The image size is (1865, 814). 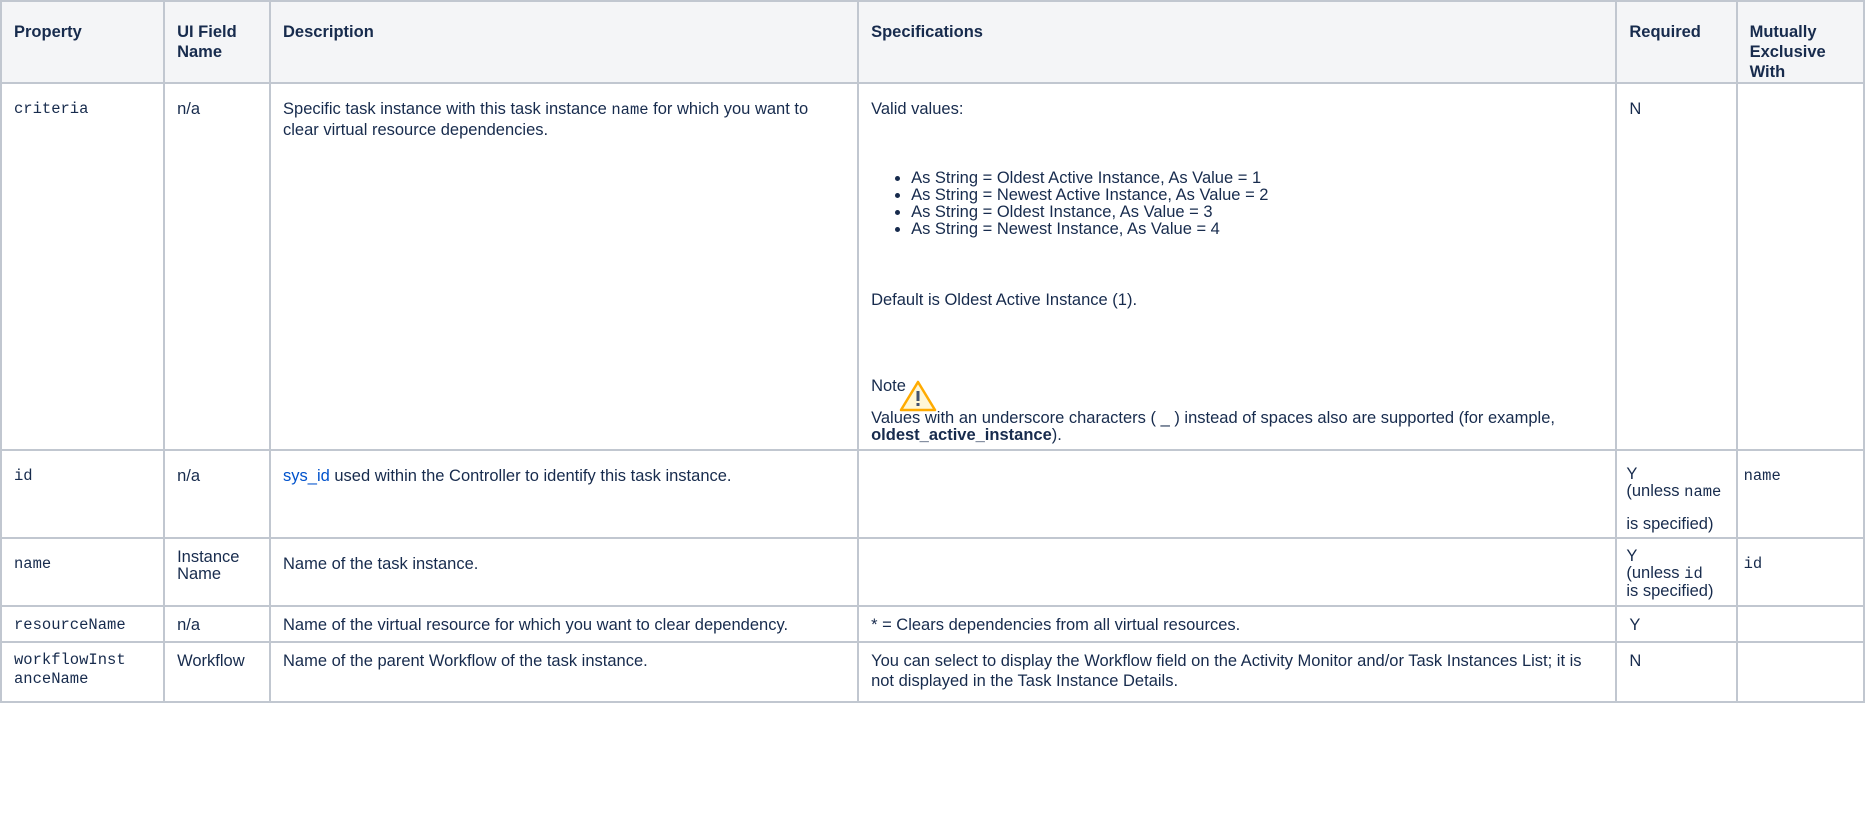 What do you see at coordinates (1693, 574) in the screenshot?
I see `inline-code: id` at bounding box center [1693, 574].